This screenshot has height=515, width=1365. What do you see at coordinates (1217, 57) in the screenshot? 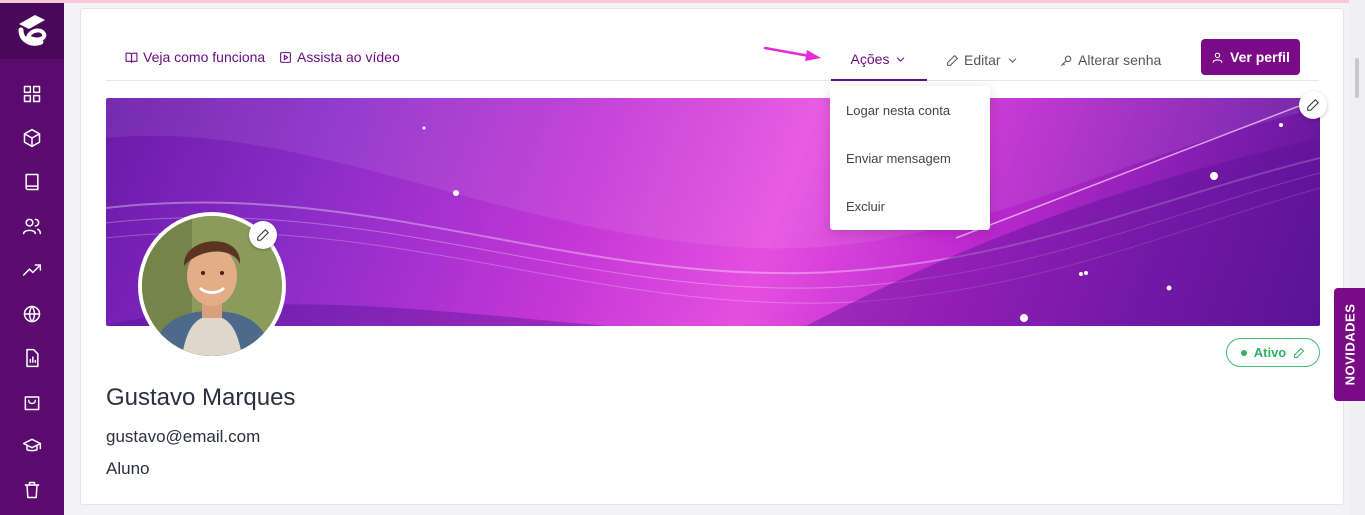
I see `user-icon` at bounding box center [1217, 57].